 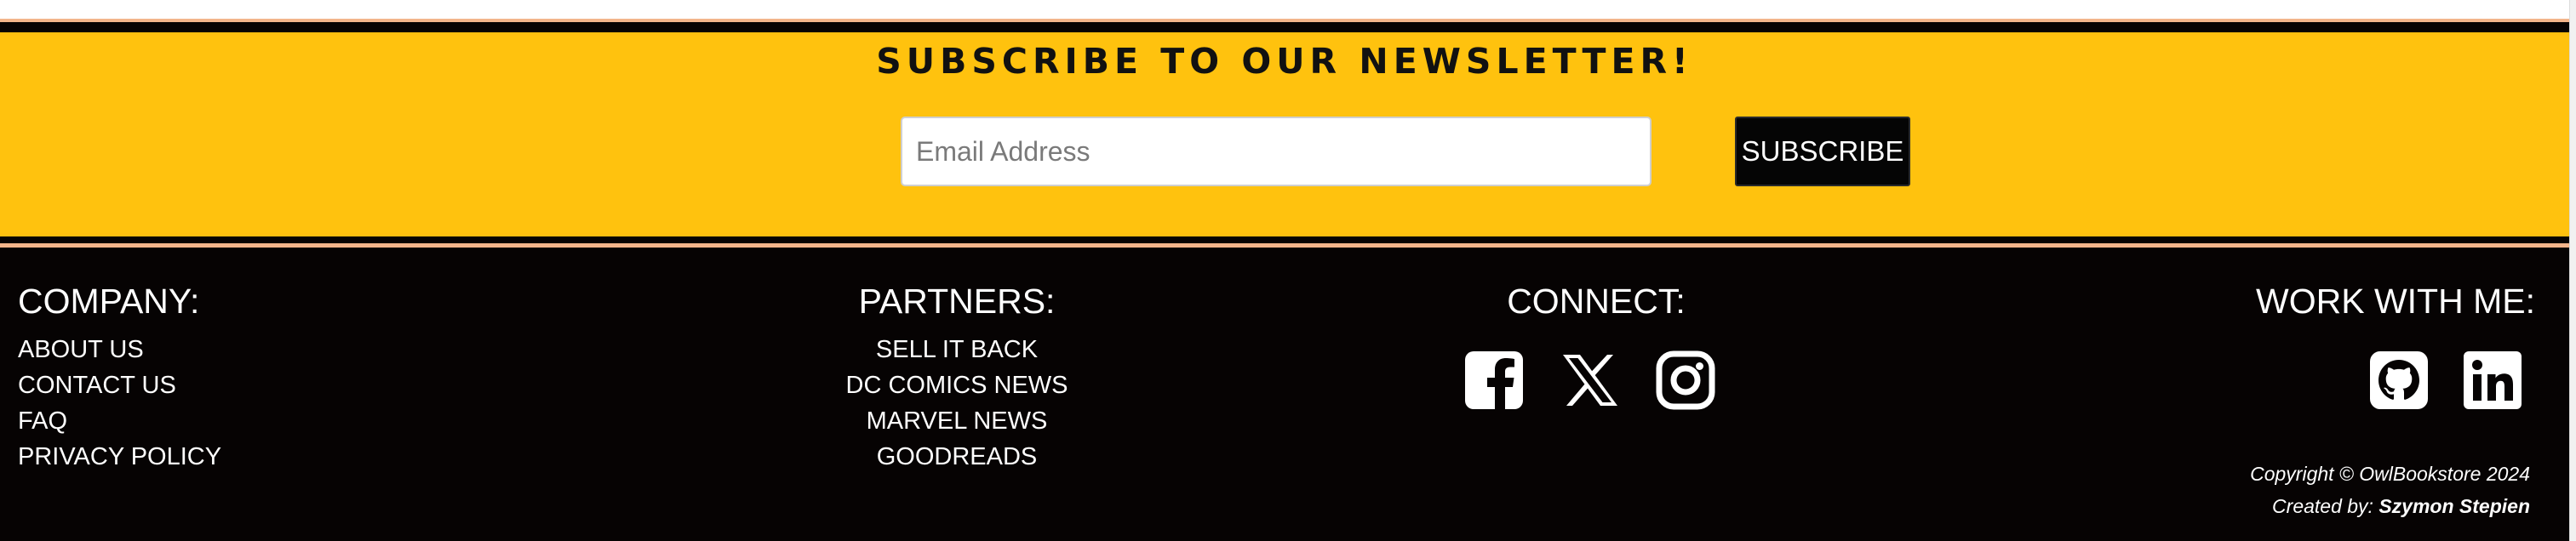 I want to click on created-by-label: Created by:, so click(x=2322, y=506).